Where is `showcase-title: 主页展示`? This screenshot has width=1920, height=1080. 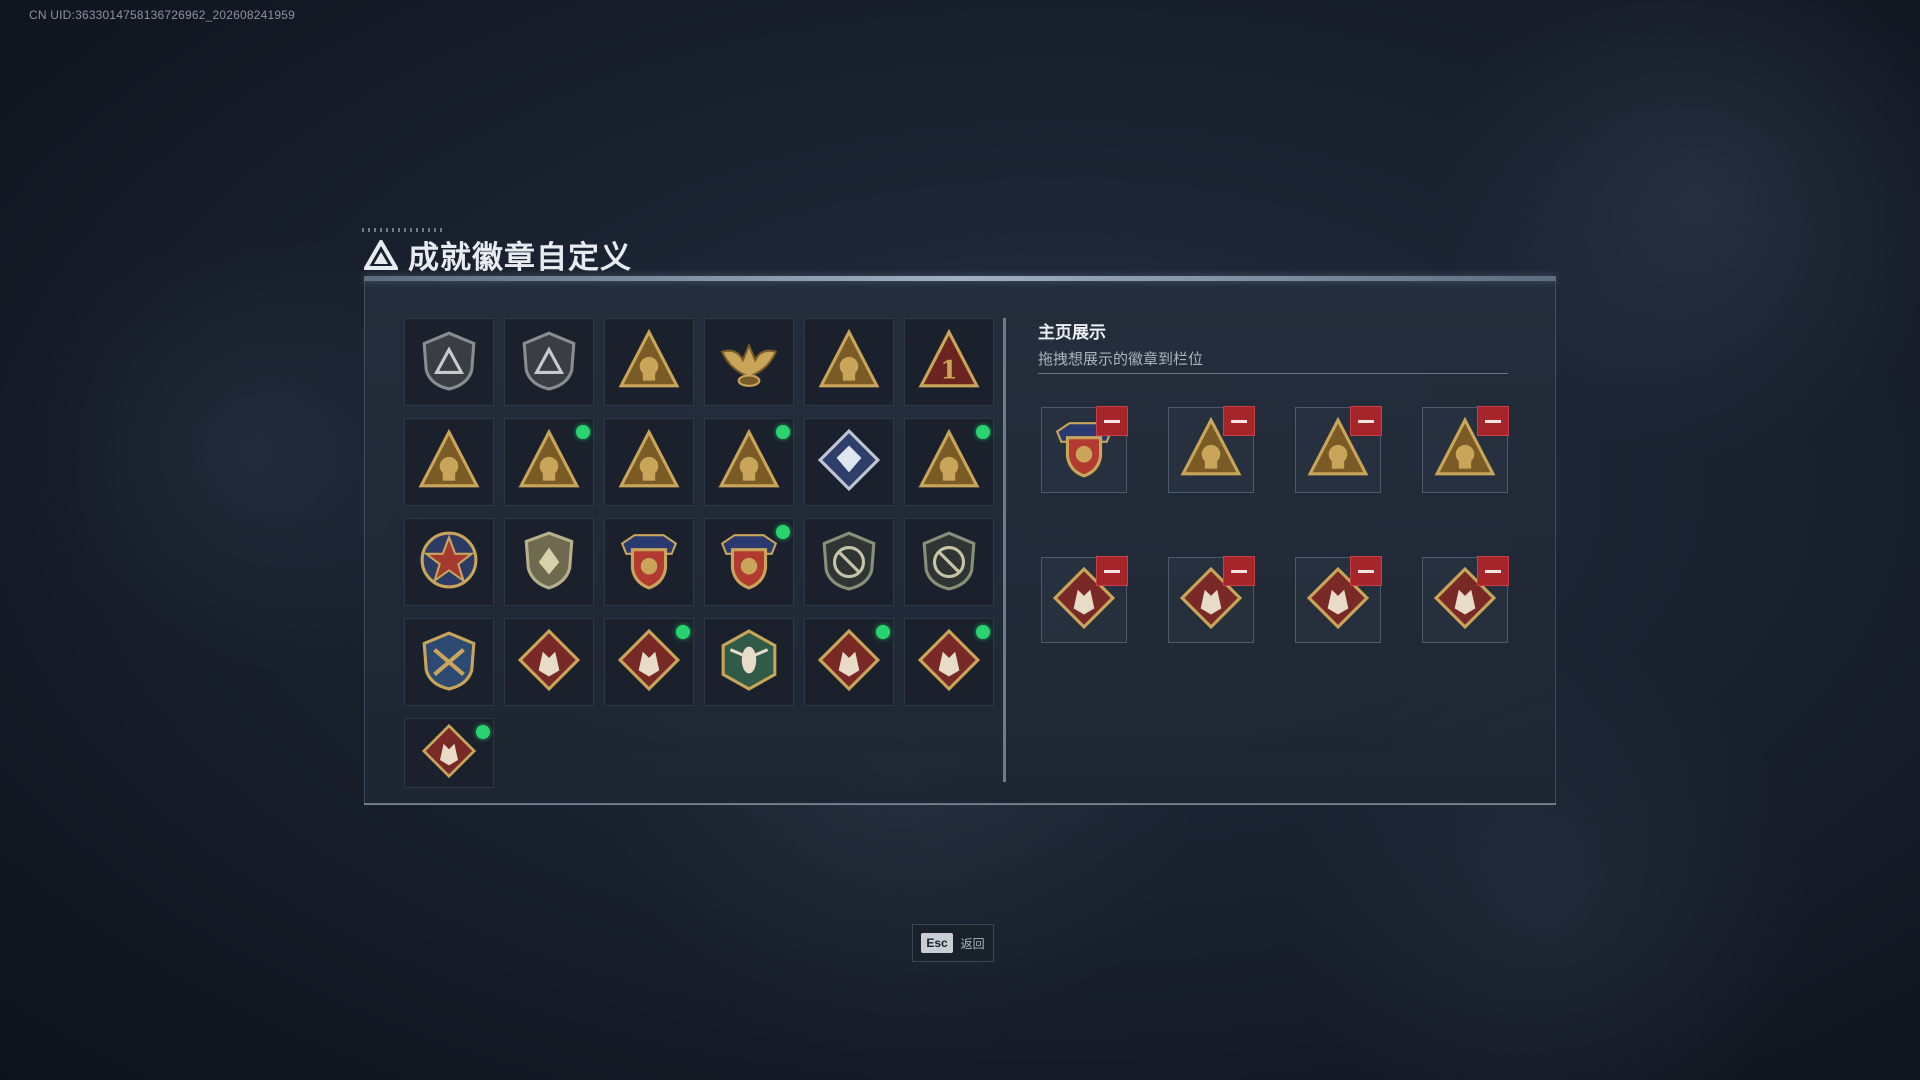
showcase-title: 主页展示 is located at coordinates (1072, 332).